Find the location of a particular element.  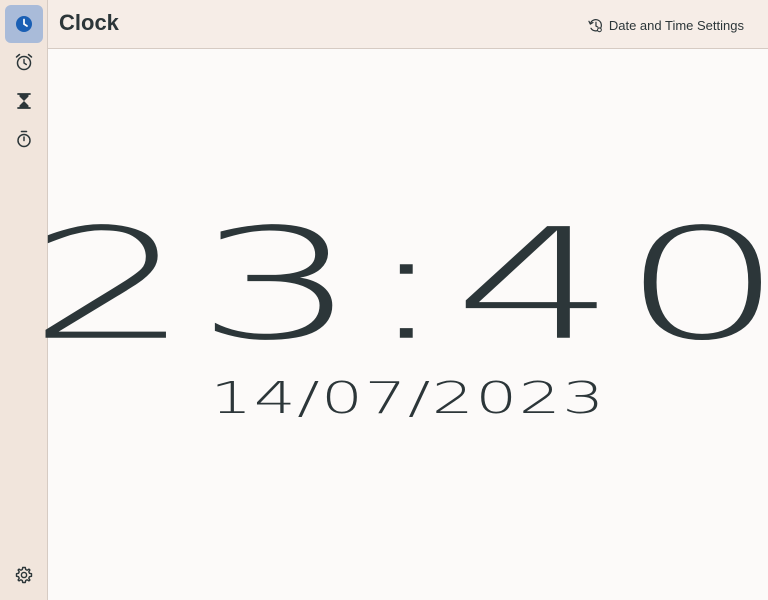

sidebar-item-alarm is located at coordinates (24, 62).